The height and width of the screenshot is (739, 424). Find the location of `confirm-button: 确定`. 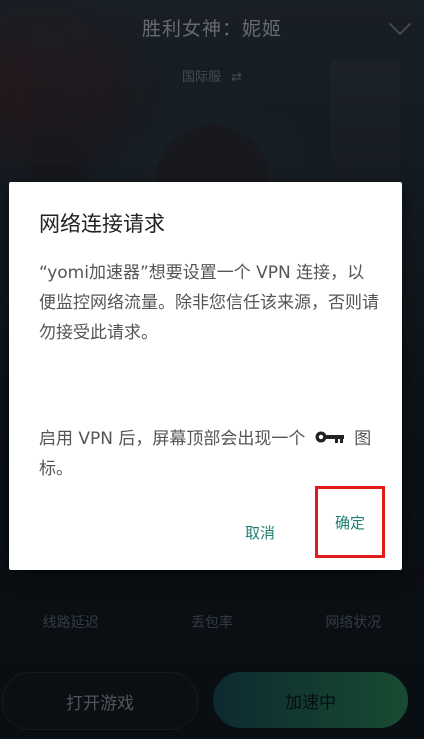

confirm-button: 确定 is located at coordinates (350, 522).